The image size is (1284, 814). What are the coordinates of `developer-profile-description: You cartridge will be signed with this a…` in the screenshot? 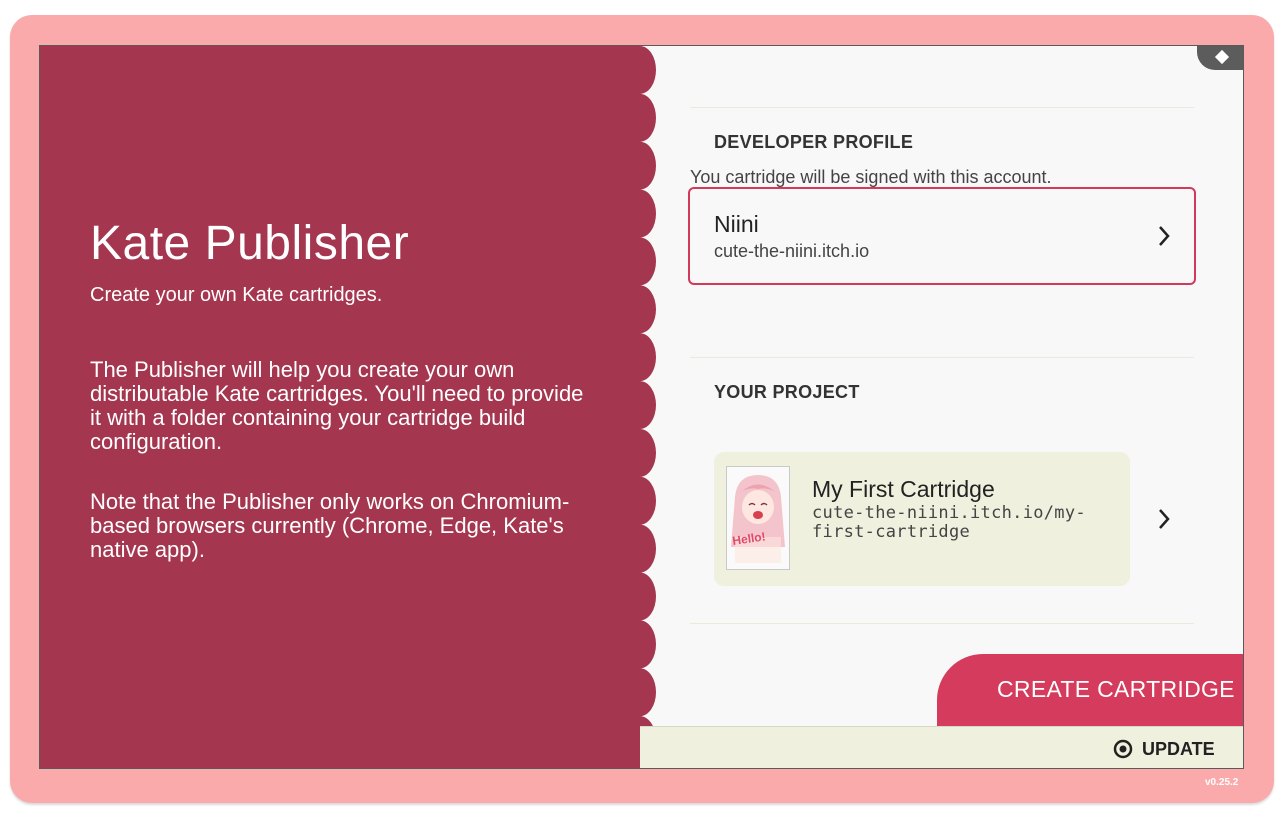 It's located at (871, 177).